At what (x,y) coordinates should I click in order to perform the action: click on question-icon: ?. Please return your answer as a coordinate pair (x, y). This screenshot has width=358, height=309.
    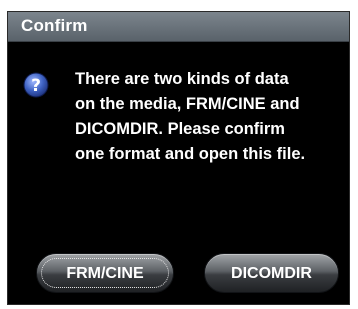
    Looking at the image, I should click on (36, 85).